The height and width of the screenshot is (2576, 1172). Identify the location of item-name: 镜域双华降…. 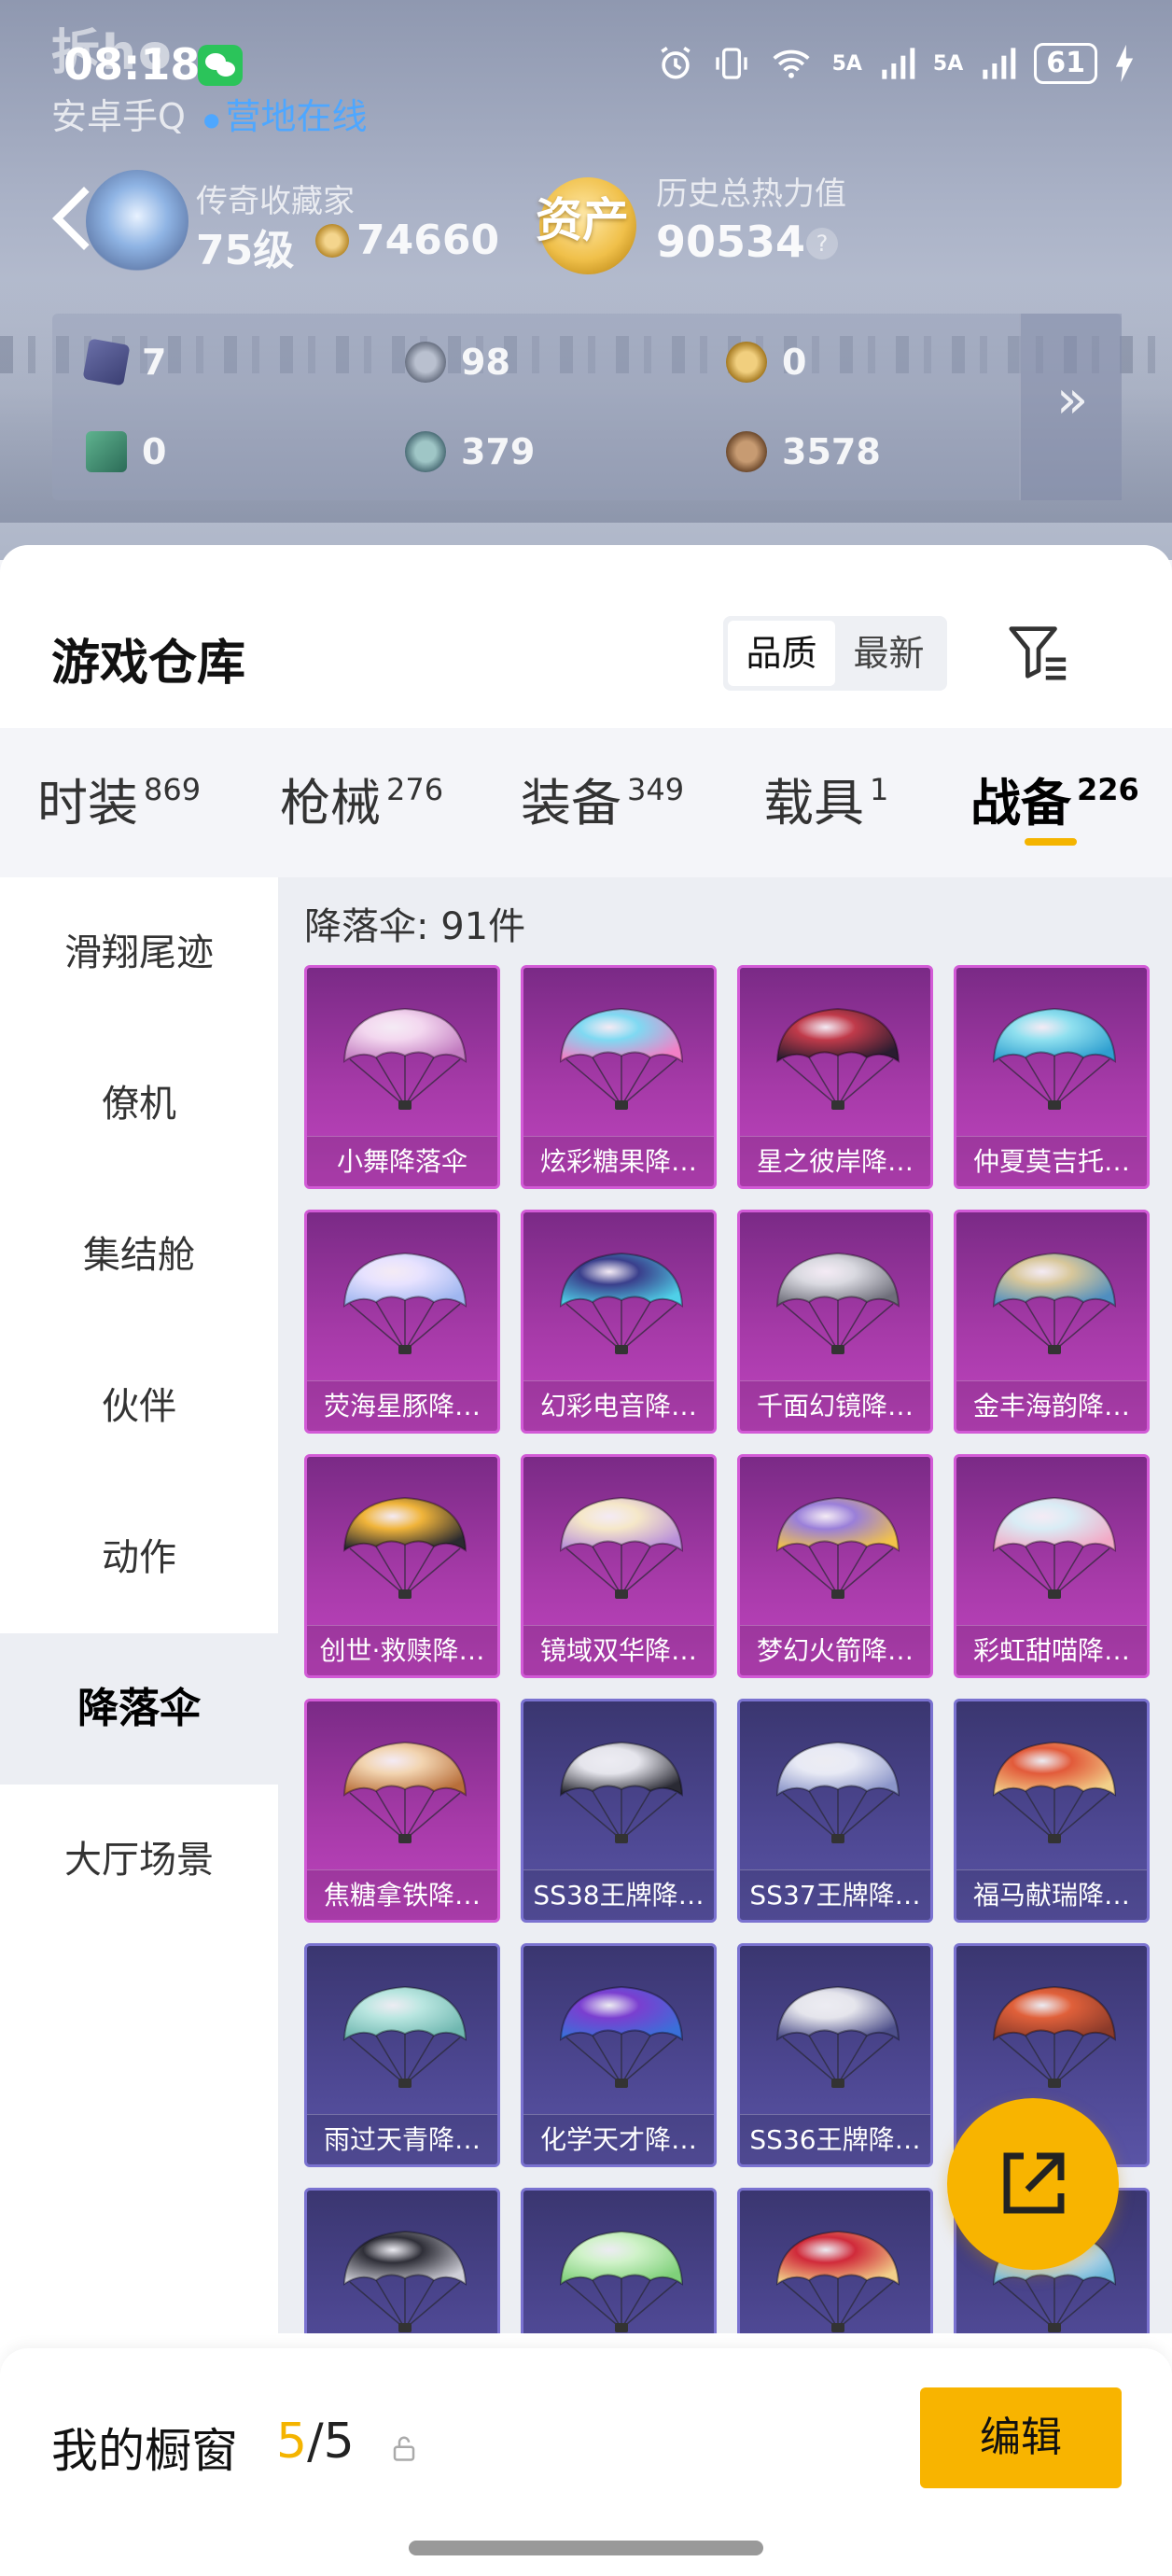
(618, 1650).